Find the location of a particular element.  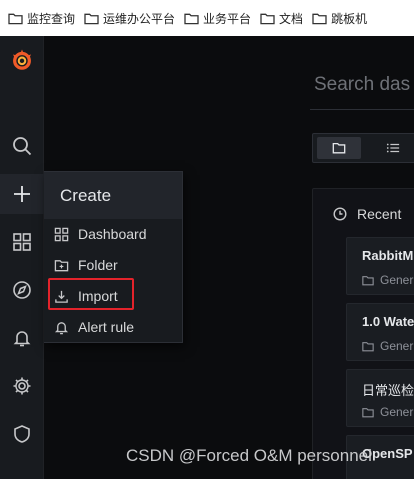

view-mode-toggle is located at coordinates (363, 148).